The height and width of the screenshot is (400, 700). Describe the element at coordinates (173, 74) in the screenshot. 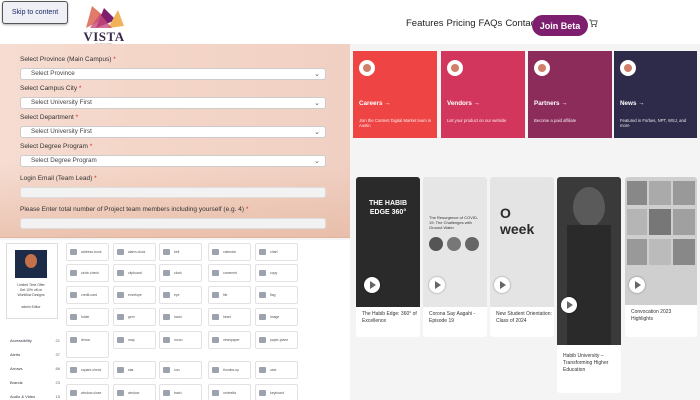

I see `province-select: Select Province ⌄` at that location.